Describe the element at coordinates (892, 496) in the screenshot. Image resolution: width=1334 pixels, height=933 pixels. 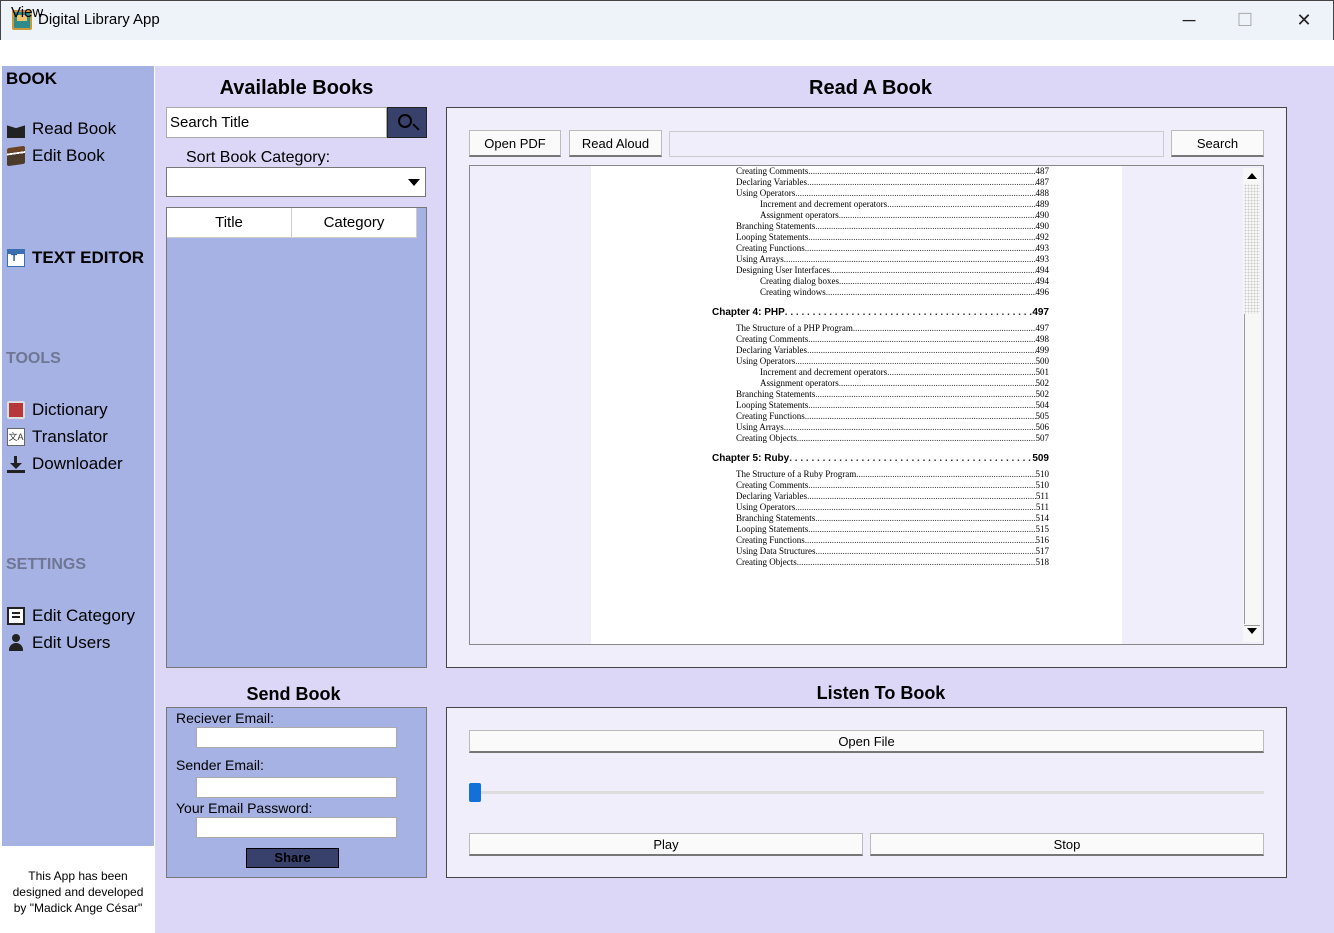
I see `toc-entry: Declaring Variables 511` at that location.